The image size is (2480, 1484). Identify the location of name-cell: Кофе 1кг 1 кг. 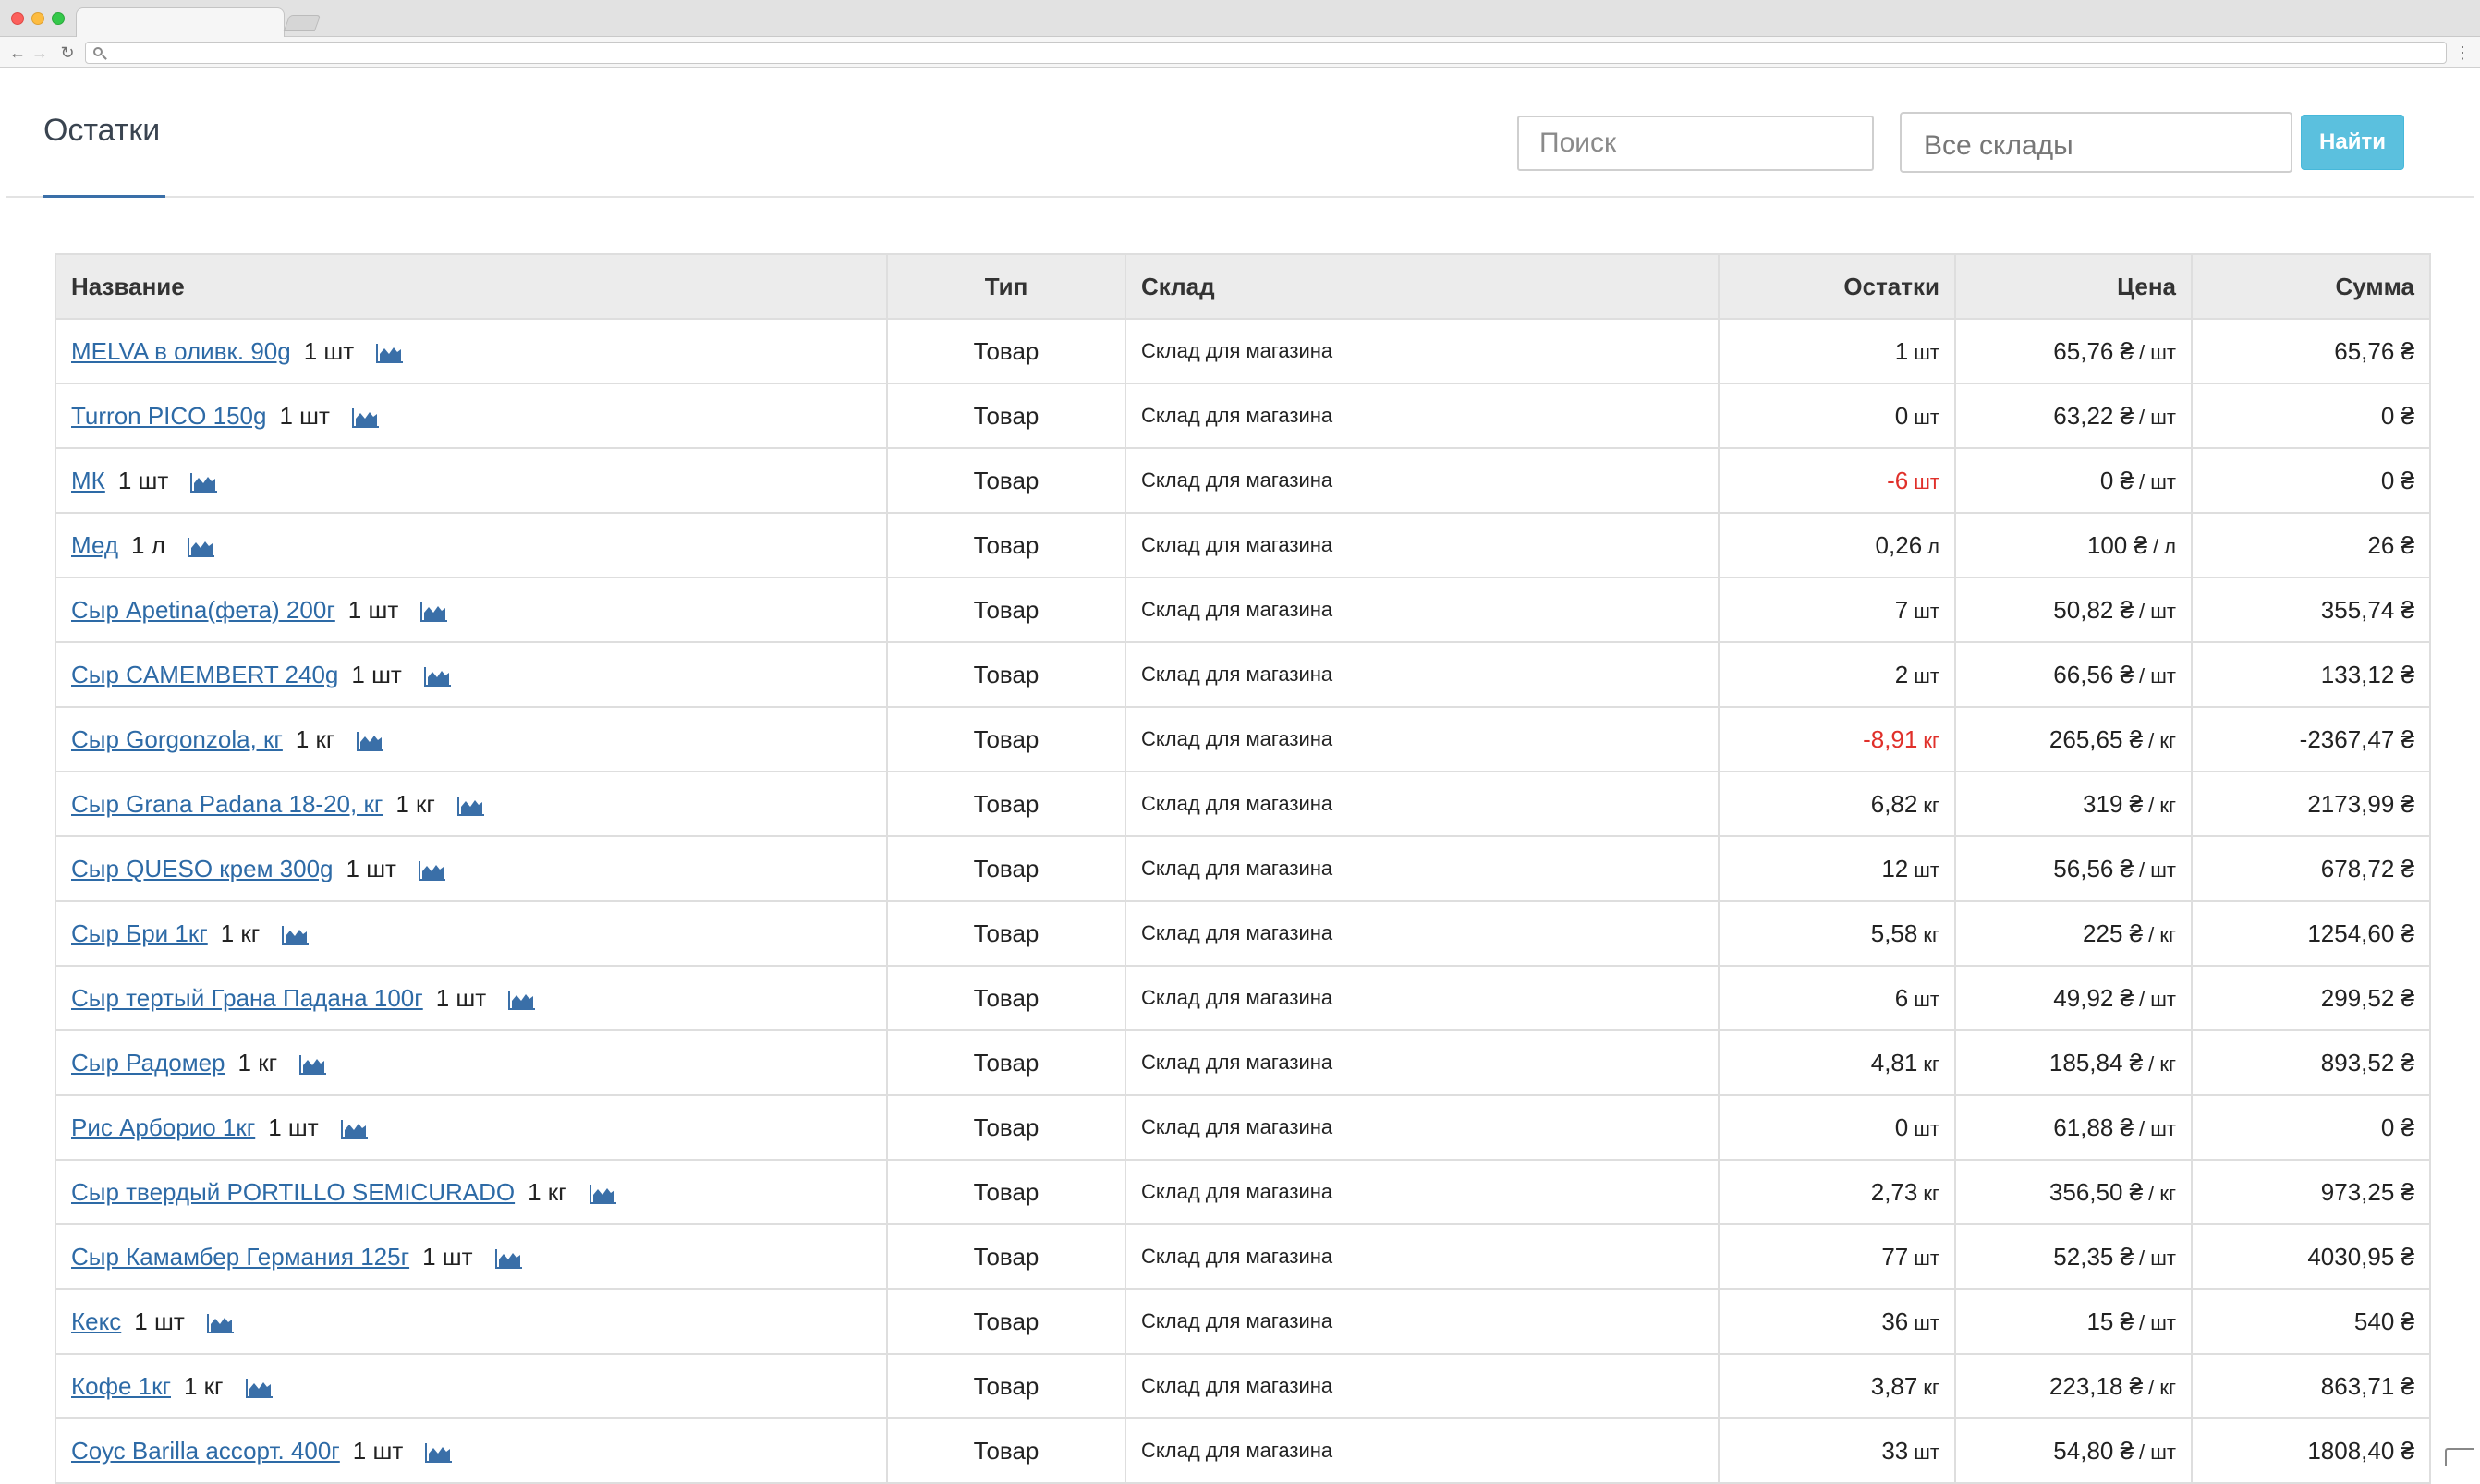
(472, 1386).